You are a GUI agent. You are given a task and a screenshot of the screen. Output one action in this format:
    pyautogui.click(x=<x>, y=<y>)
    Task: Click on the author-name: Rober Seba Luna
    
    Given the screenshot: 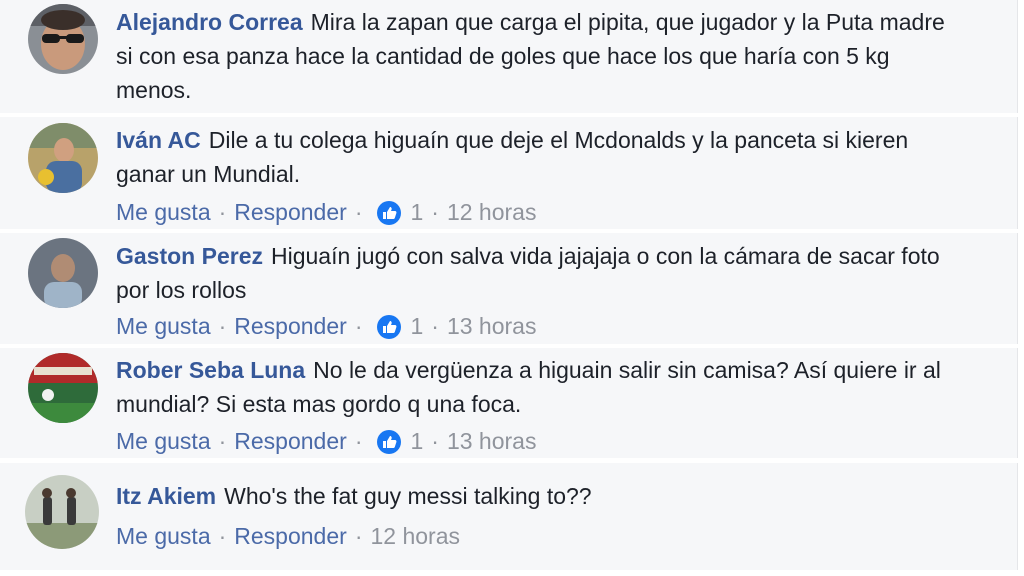 What is the action you would take?
    pyautogui.click(x=210, y=370)
    